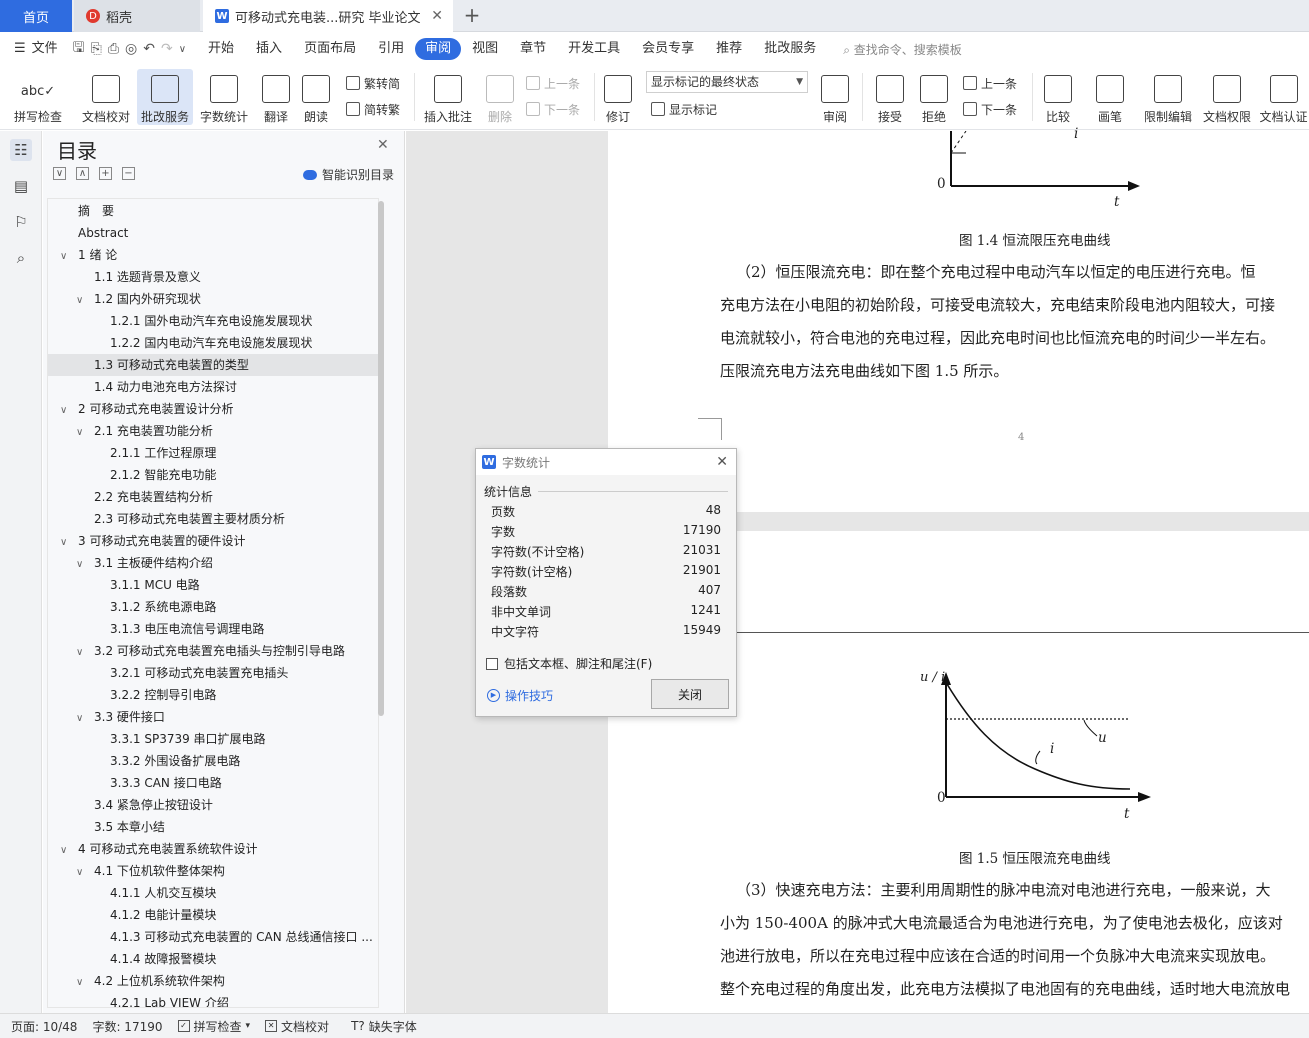 The height and width of the screenshot is (1038, 1309). I want to click on toc-item: 3.5 本章小结, so click(213, 827).